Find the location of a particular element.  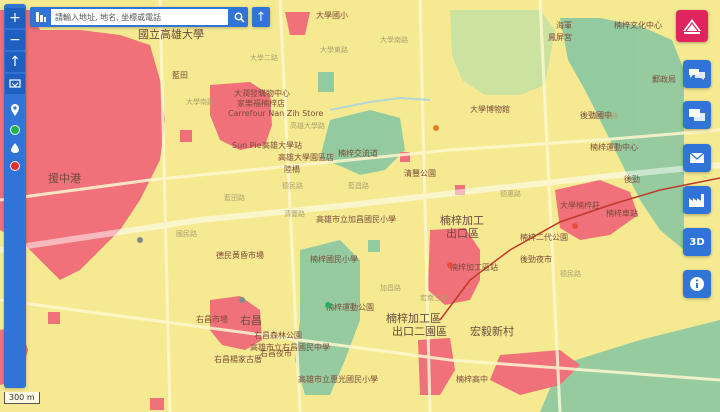

map-label: 後勁國中 is located at coordinates (596, 115).